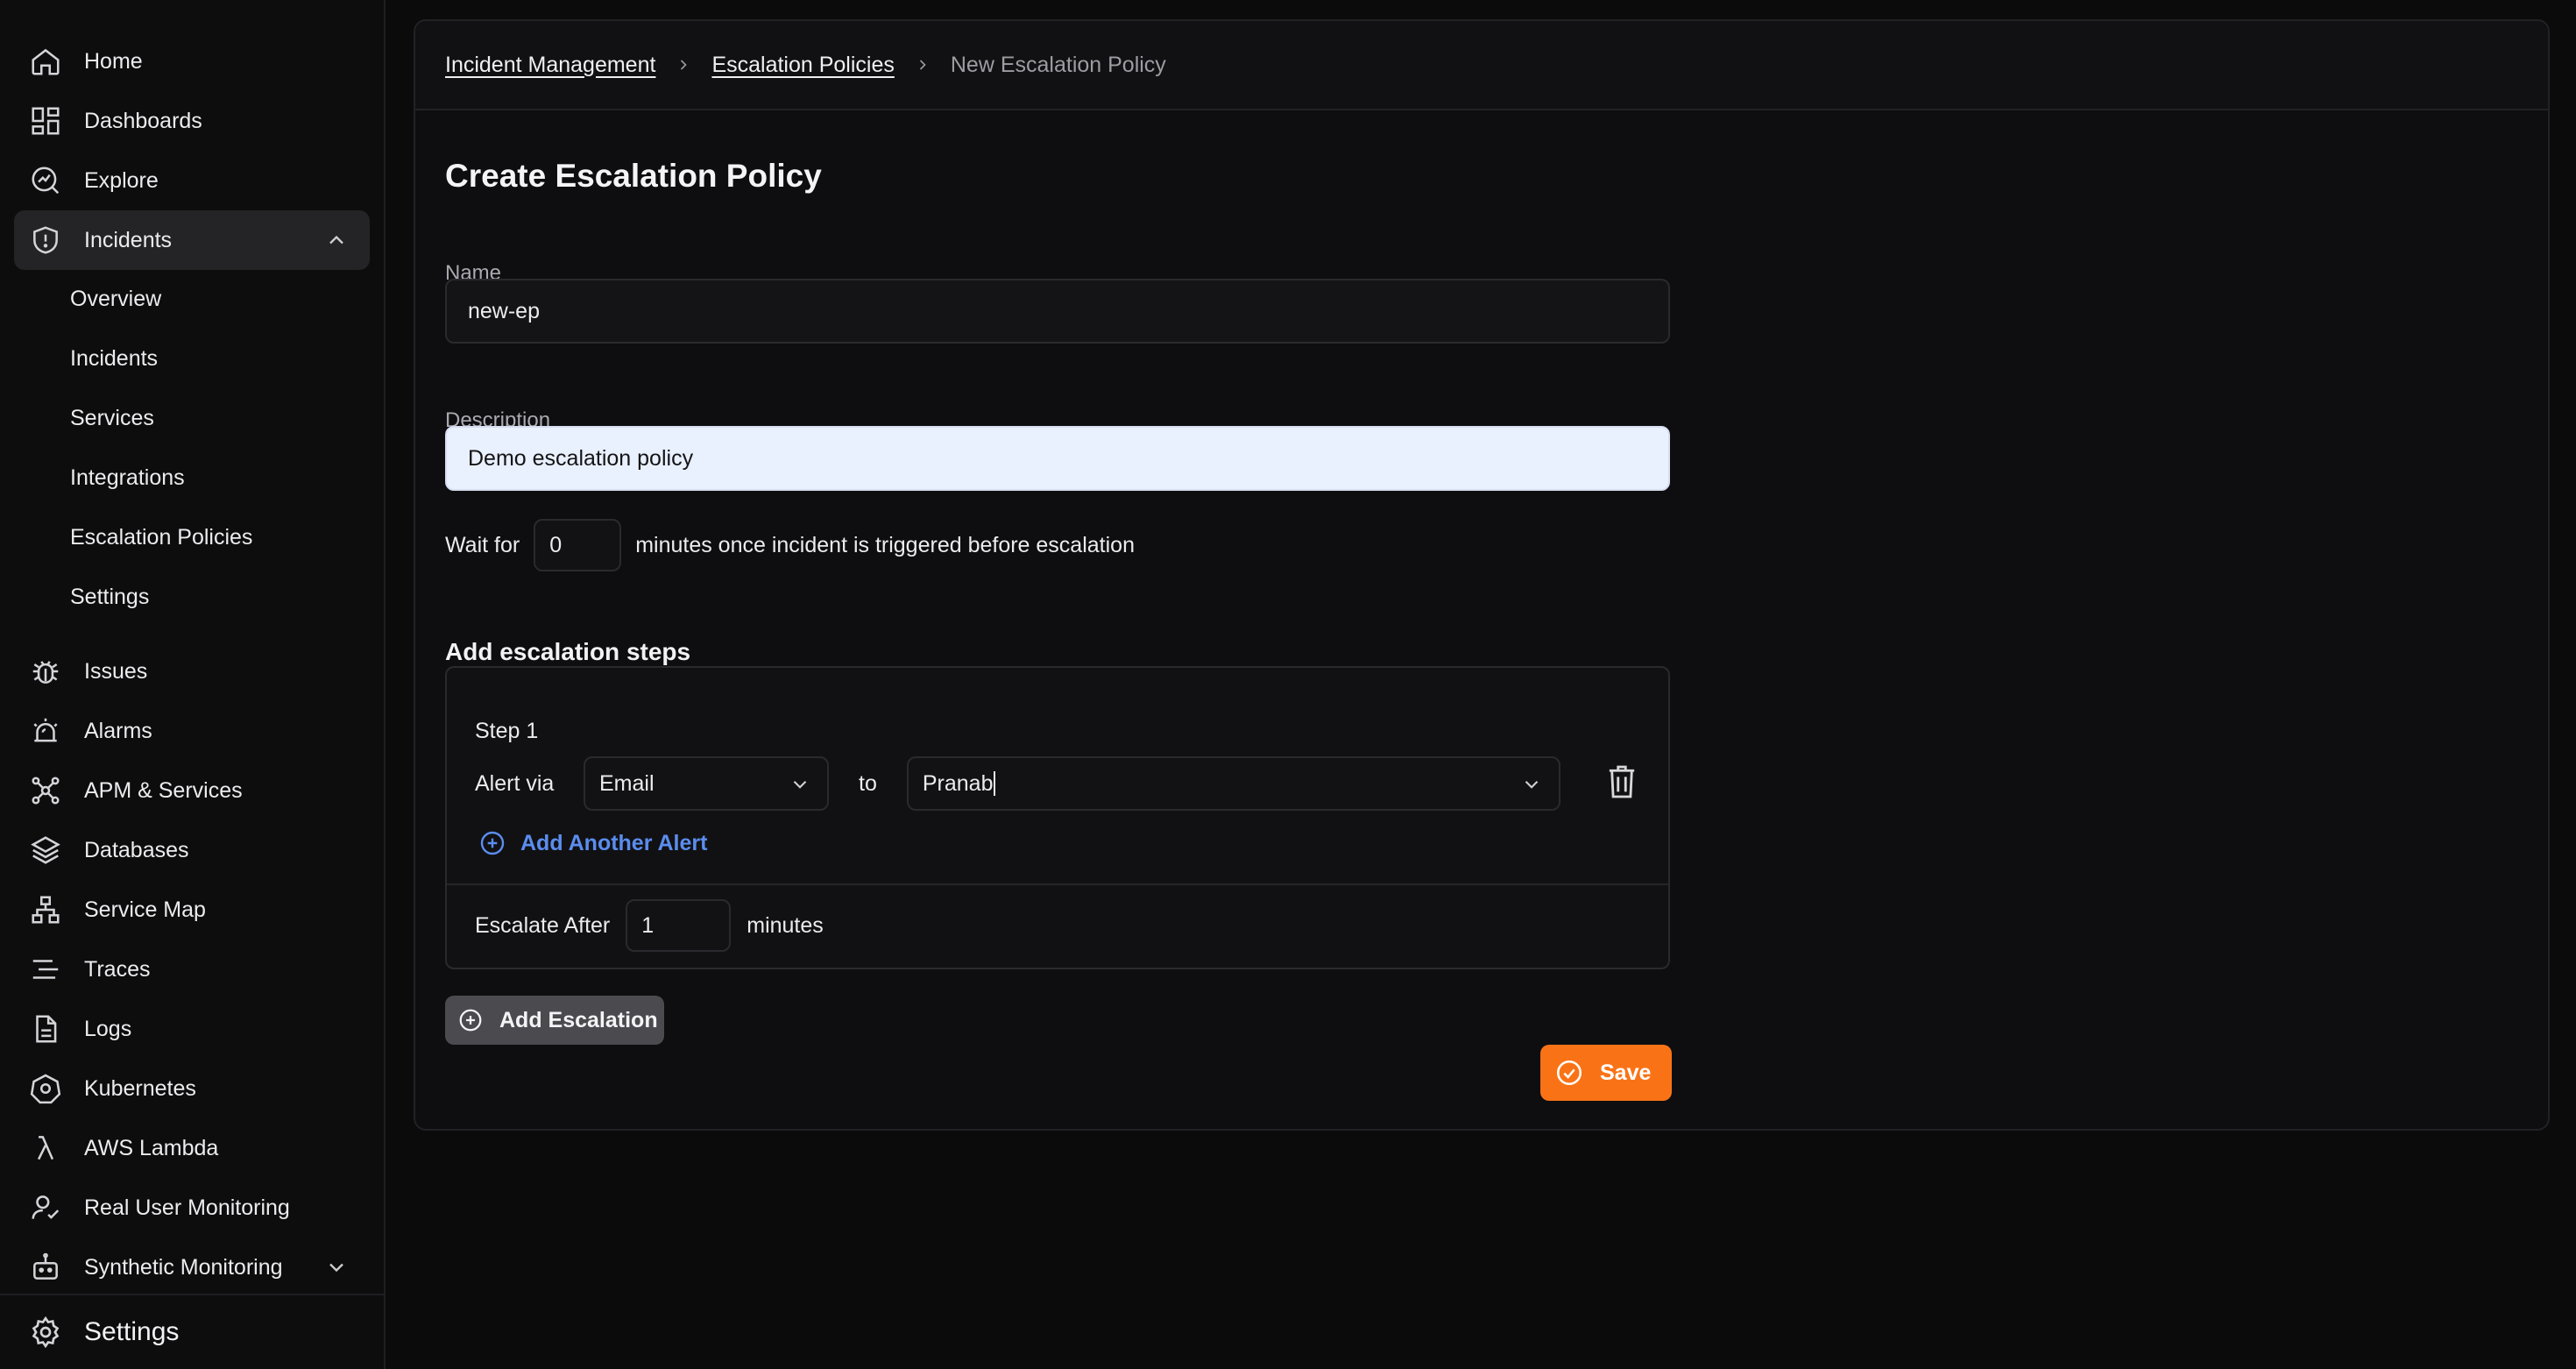 The width and height of the screenshot is (2576, 1369). I want to click on bug-icon, so click(45, 671).